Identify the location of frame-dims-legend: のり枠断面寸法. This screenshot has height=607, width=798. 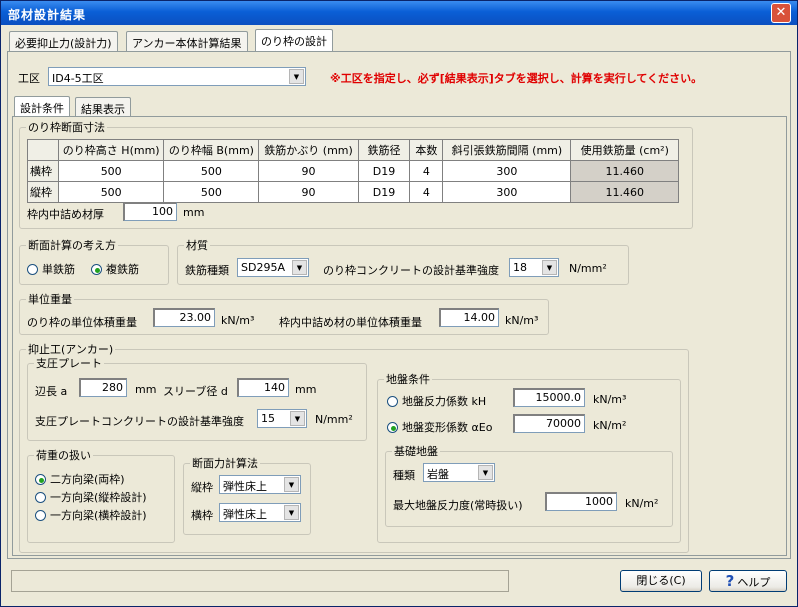
(66, 127).